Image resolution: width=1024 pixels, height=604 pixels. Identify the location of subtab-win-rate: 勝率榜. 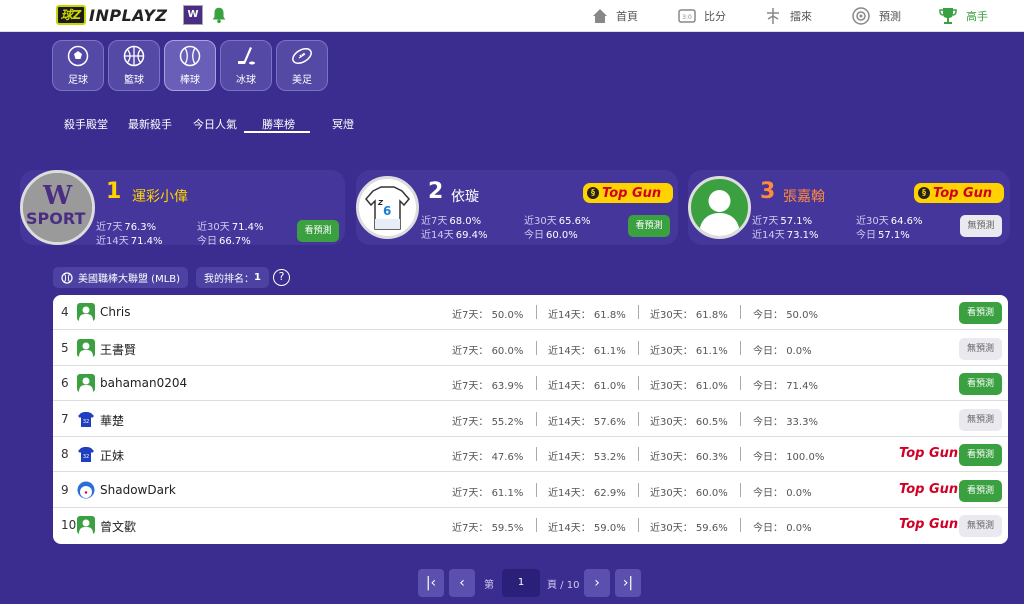
(278, 124).